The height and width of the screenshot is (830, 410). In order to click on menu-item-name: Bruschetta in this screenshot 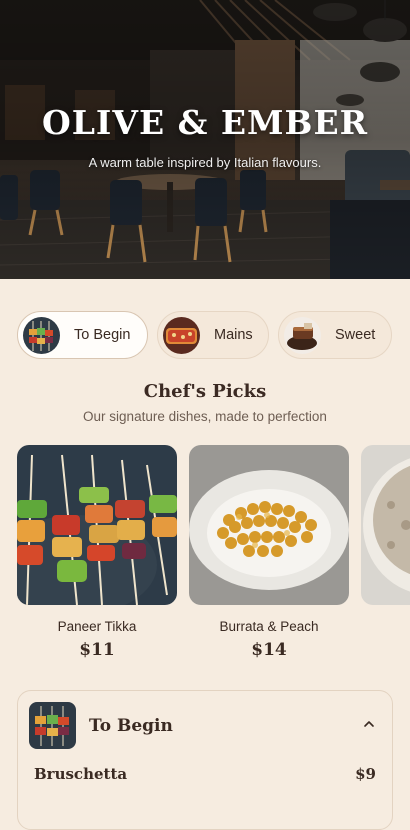, I will do `click(81, 774)`.